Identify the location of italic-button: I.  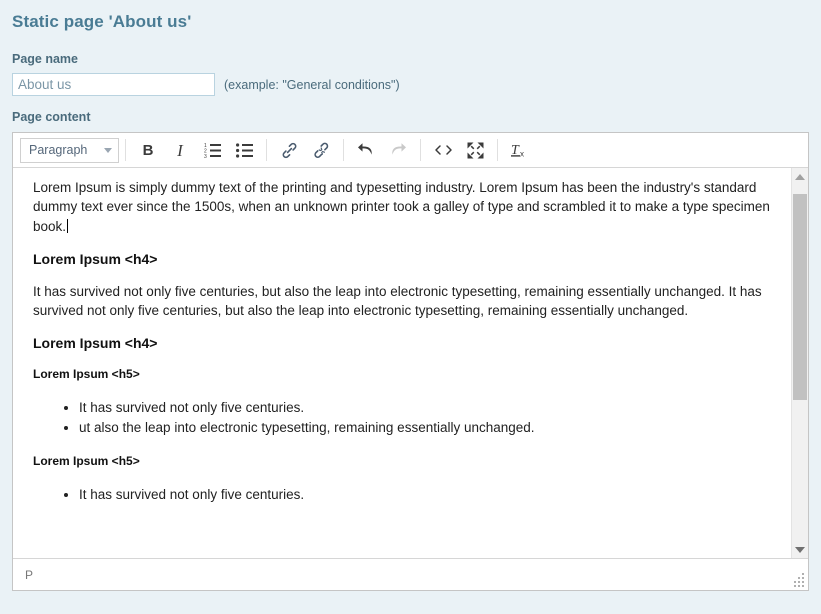
(180, 150).